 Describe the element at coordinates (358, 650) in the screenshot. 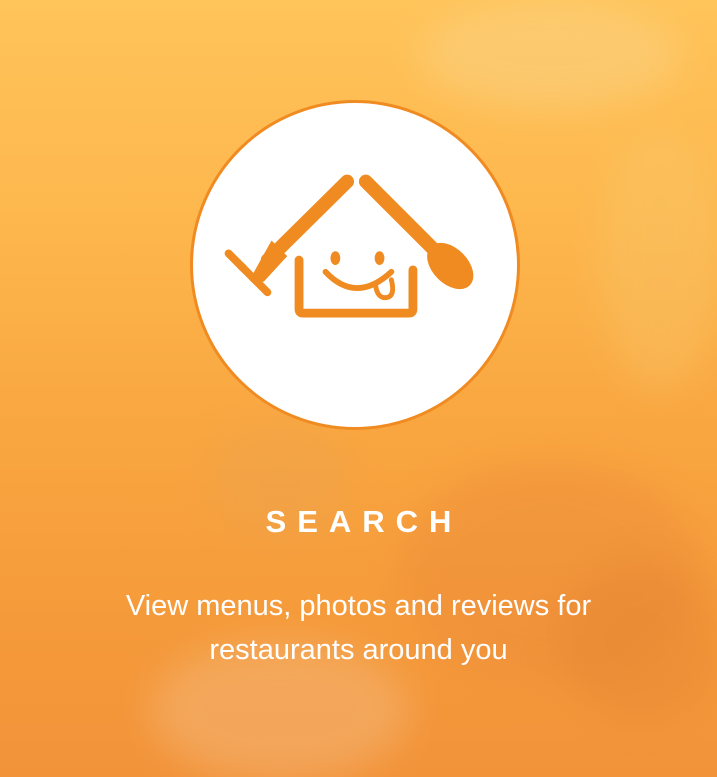

I see `description-line-2: restaurants around you` at that location.